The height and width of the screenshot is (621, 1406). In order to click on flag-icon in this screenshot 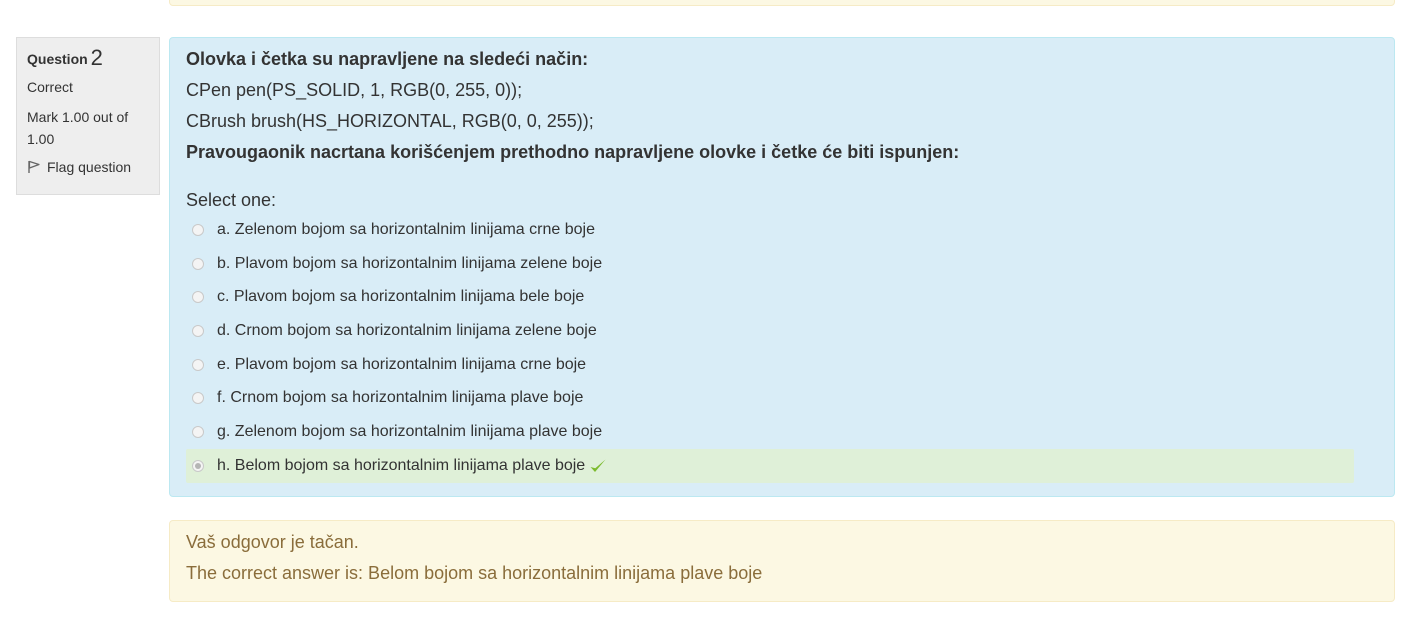, I will do `click(34, 166)`.